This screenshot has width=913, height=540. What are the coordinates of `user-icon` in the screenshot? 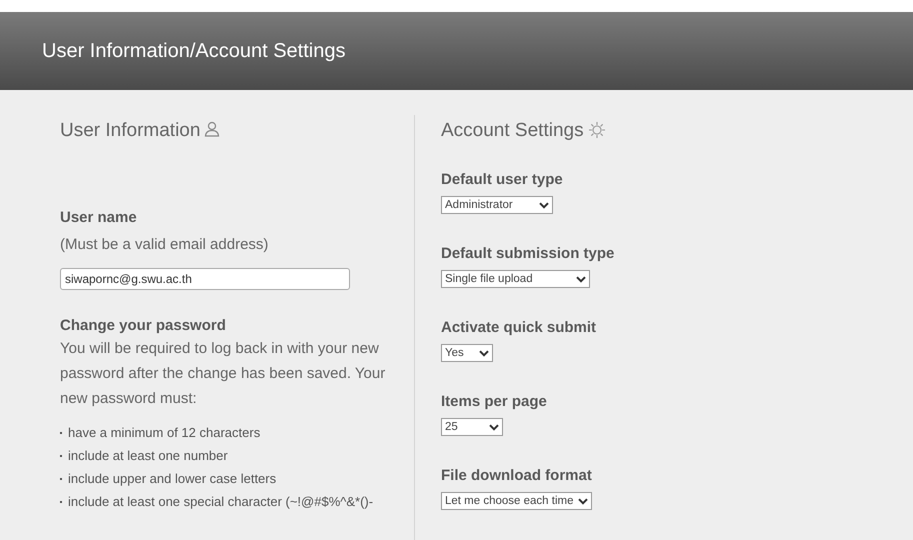 It's located at (212, 129).